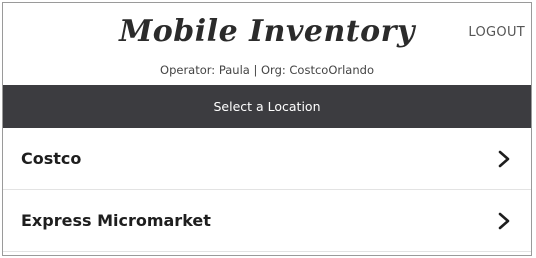 Image resolution: width=536 pixels, height=258 pixels. Describe the element at coordinates (51, 158) in the screenshot. I see `location-label: Costco` at that location.